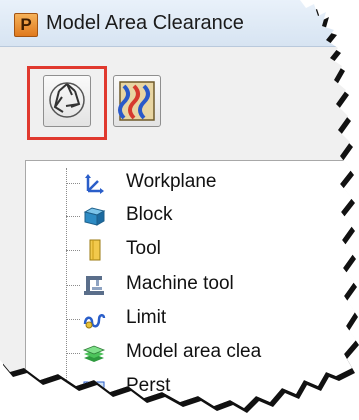  What do you see at coordinates (94, 353) in the screenshot?
I see `model-area-clearance-icon` at bounding box center [94, 353].